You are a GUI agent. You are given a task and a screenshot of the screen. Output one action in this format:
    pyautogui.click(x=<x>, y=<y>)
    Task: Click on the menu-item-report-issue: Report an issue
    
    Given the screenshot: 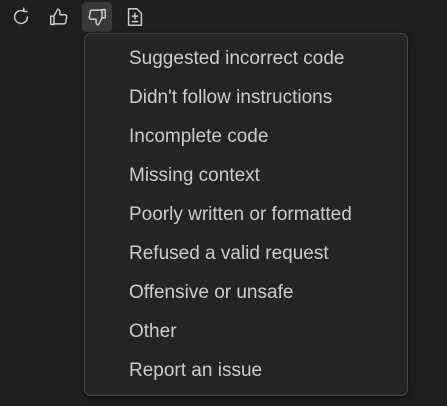 What is the action you would take?
    pyautogui.click(x=246, y=370)
    